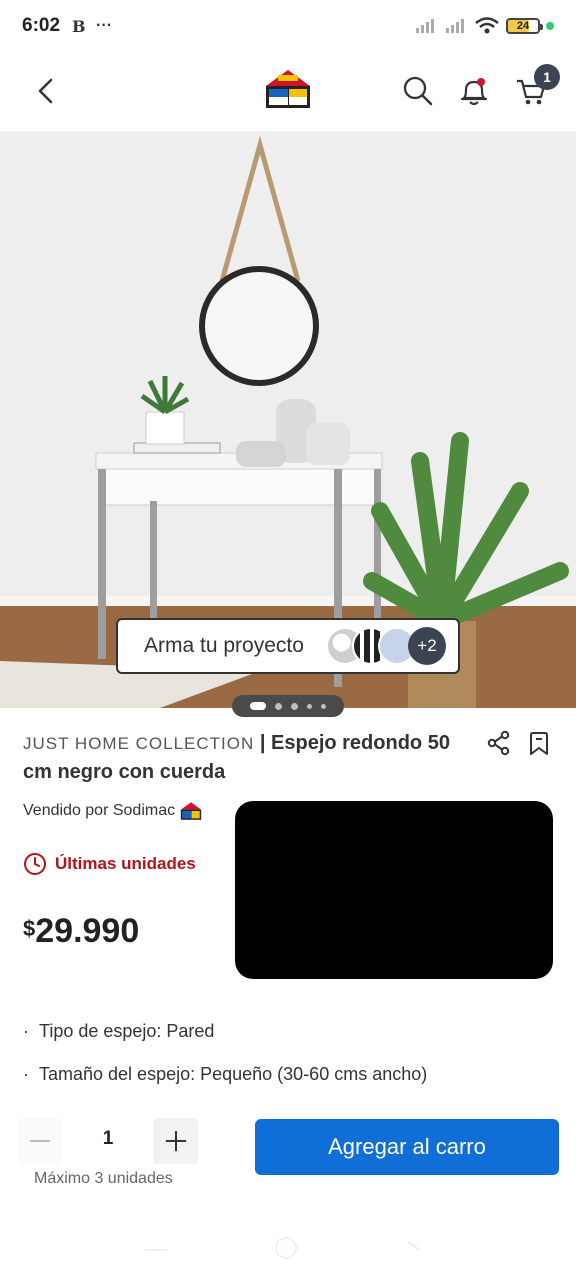  I want to click on minus-icon, so click(40, 1141).